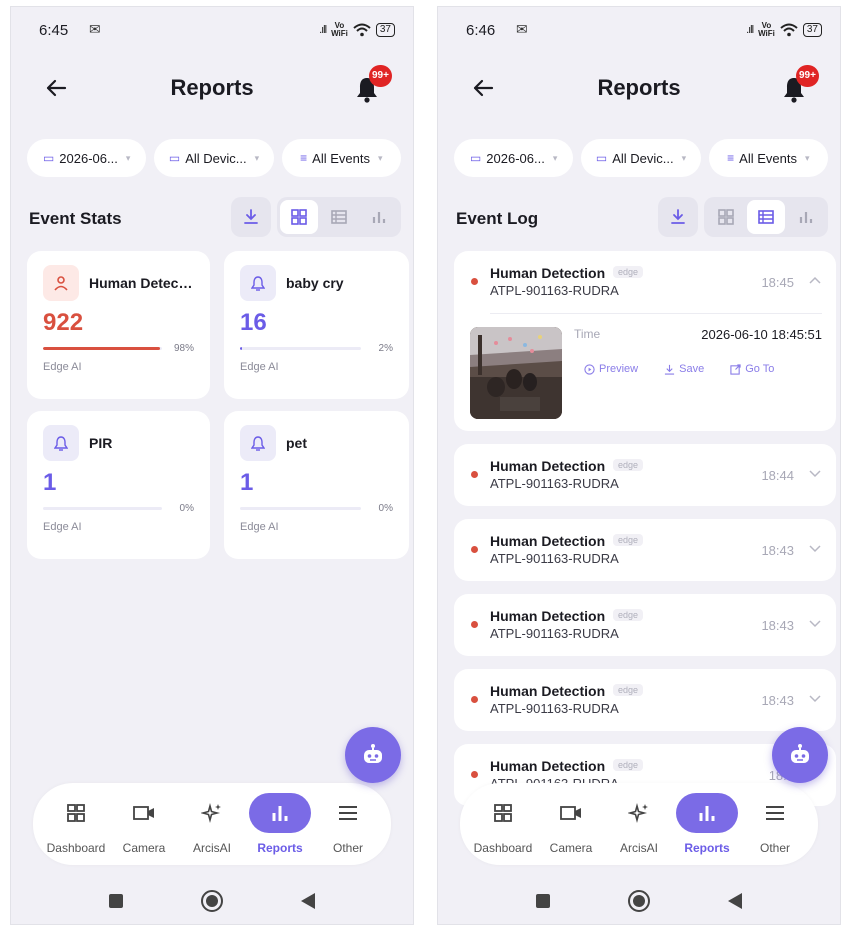  What do you see at coordinates (304, 158) in the screenshot?
I see `filter-icon: ≡` at bounding box center [304, 158].